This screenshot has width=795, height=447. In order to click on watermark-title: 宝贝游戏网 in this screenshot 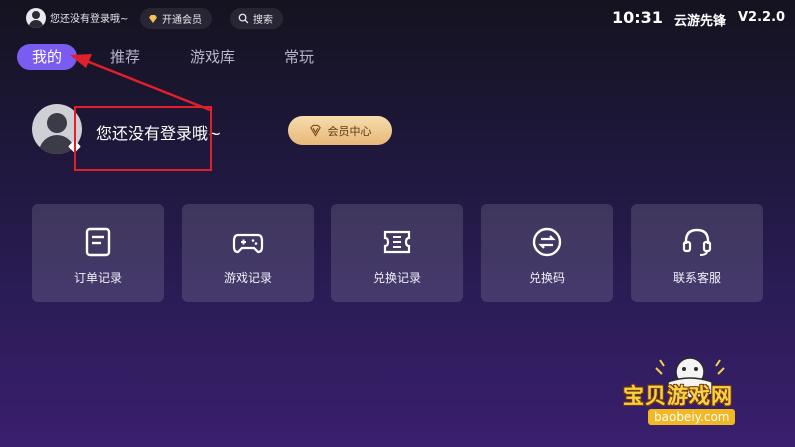, I will do `click(678, 396)`.